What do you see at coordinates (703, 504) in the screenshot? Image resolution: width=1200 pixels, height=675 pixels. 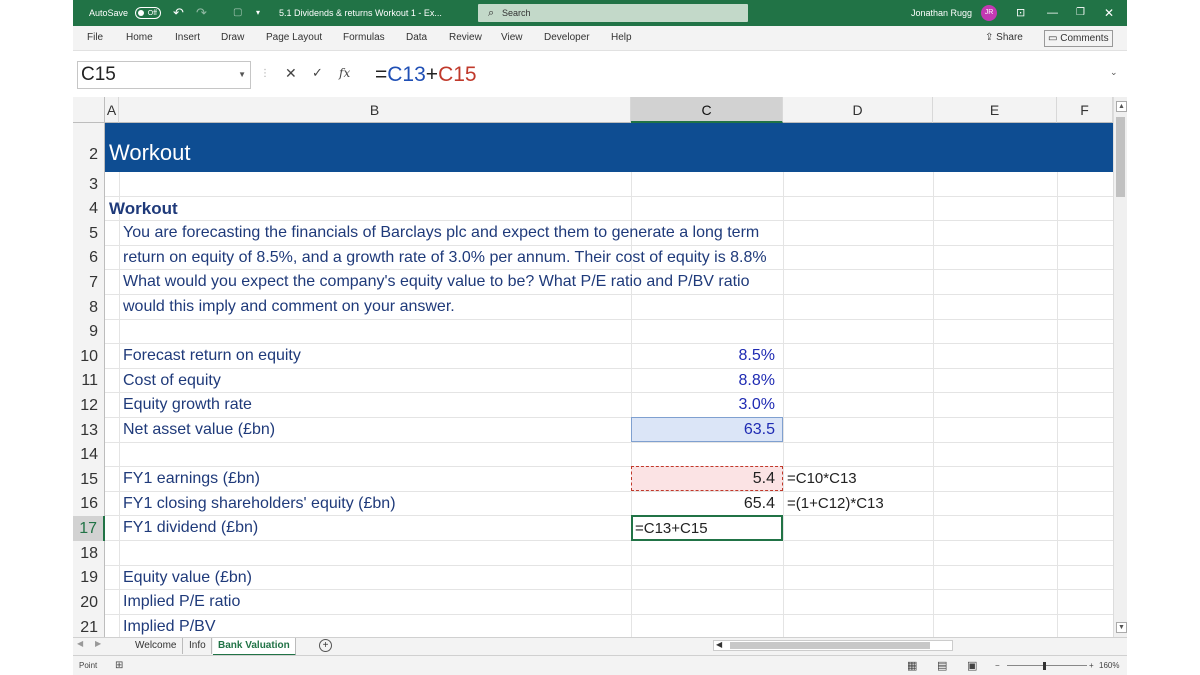 I see `value-c16: 65.4` at bounding box center [703, 504].